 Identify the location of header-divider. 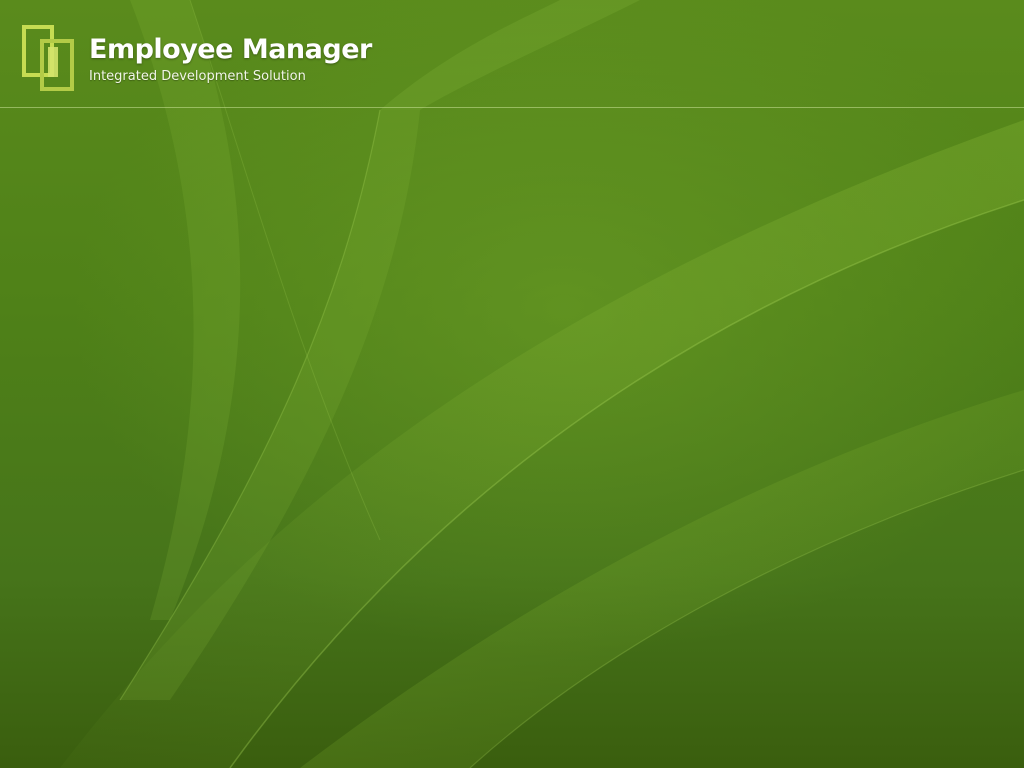
(512, 107).